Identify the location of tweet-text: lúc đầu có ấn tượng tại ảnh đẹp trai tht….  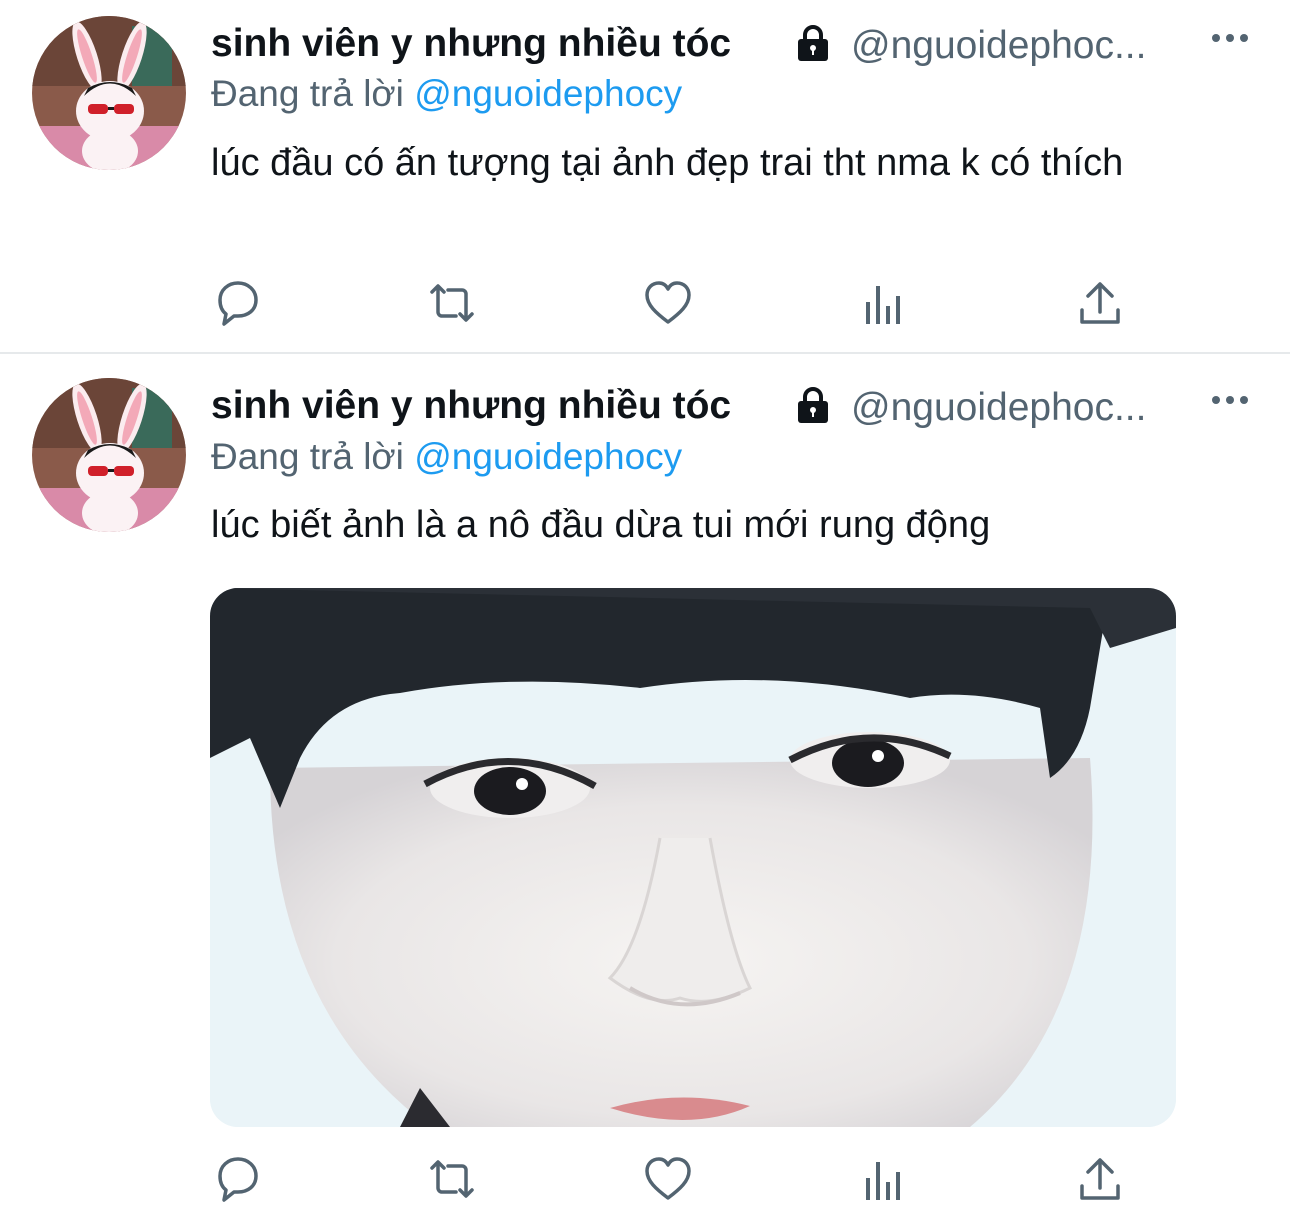
(667, 163).